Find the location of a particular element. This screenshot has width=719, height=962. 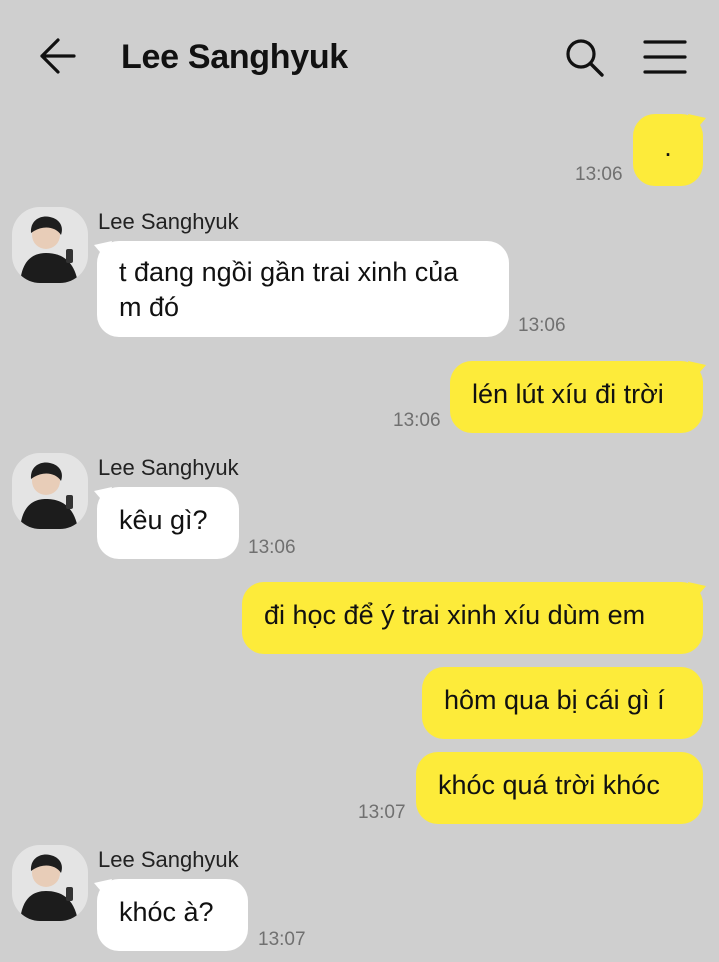

incoming-message-bubble: t đang ngồi gần trai xinh của m đó is located at coordinates (303, 289).